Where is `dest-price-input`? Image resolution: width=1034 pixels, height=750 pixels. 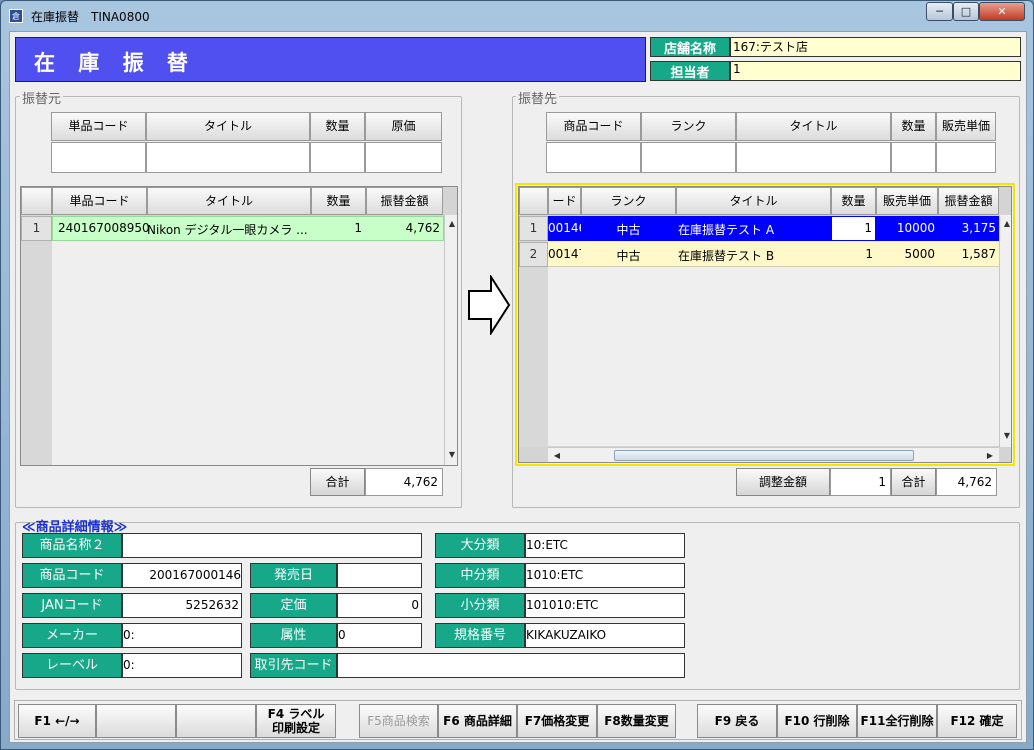 dest-price-input is located at coordinates (966, 157).